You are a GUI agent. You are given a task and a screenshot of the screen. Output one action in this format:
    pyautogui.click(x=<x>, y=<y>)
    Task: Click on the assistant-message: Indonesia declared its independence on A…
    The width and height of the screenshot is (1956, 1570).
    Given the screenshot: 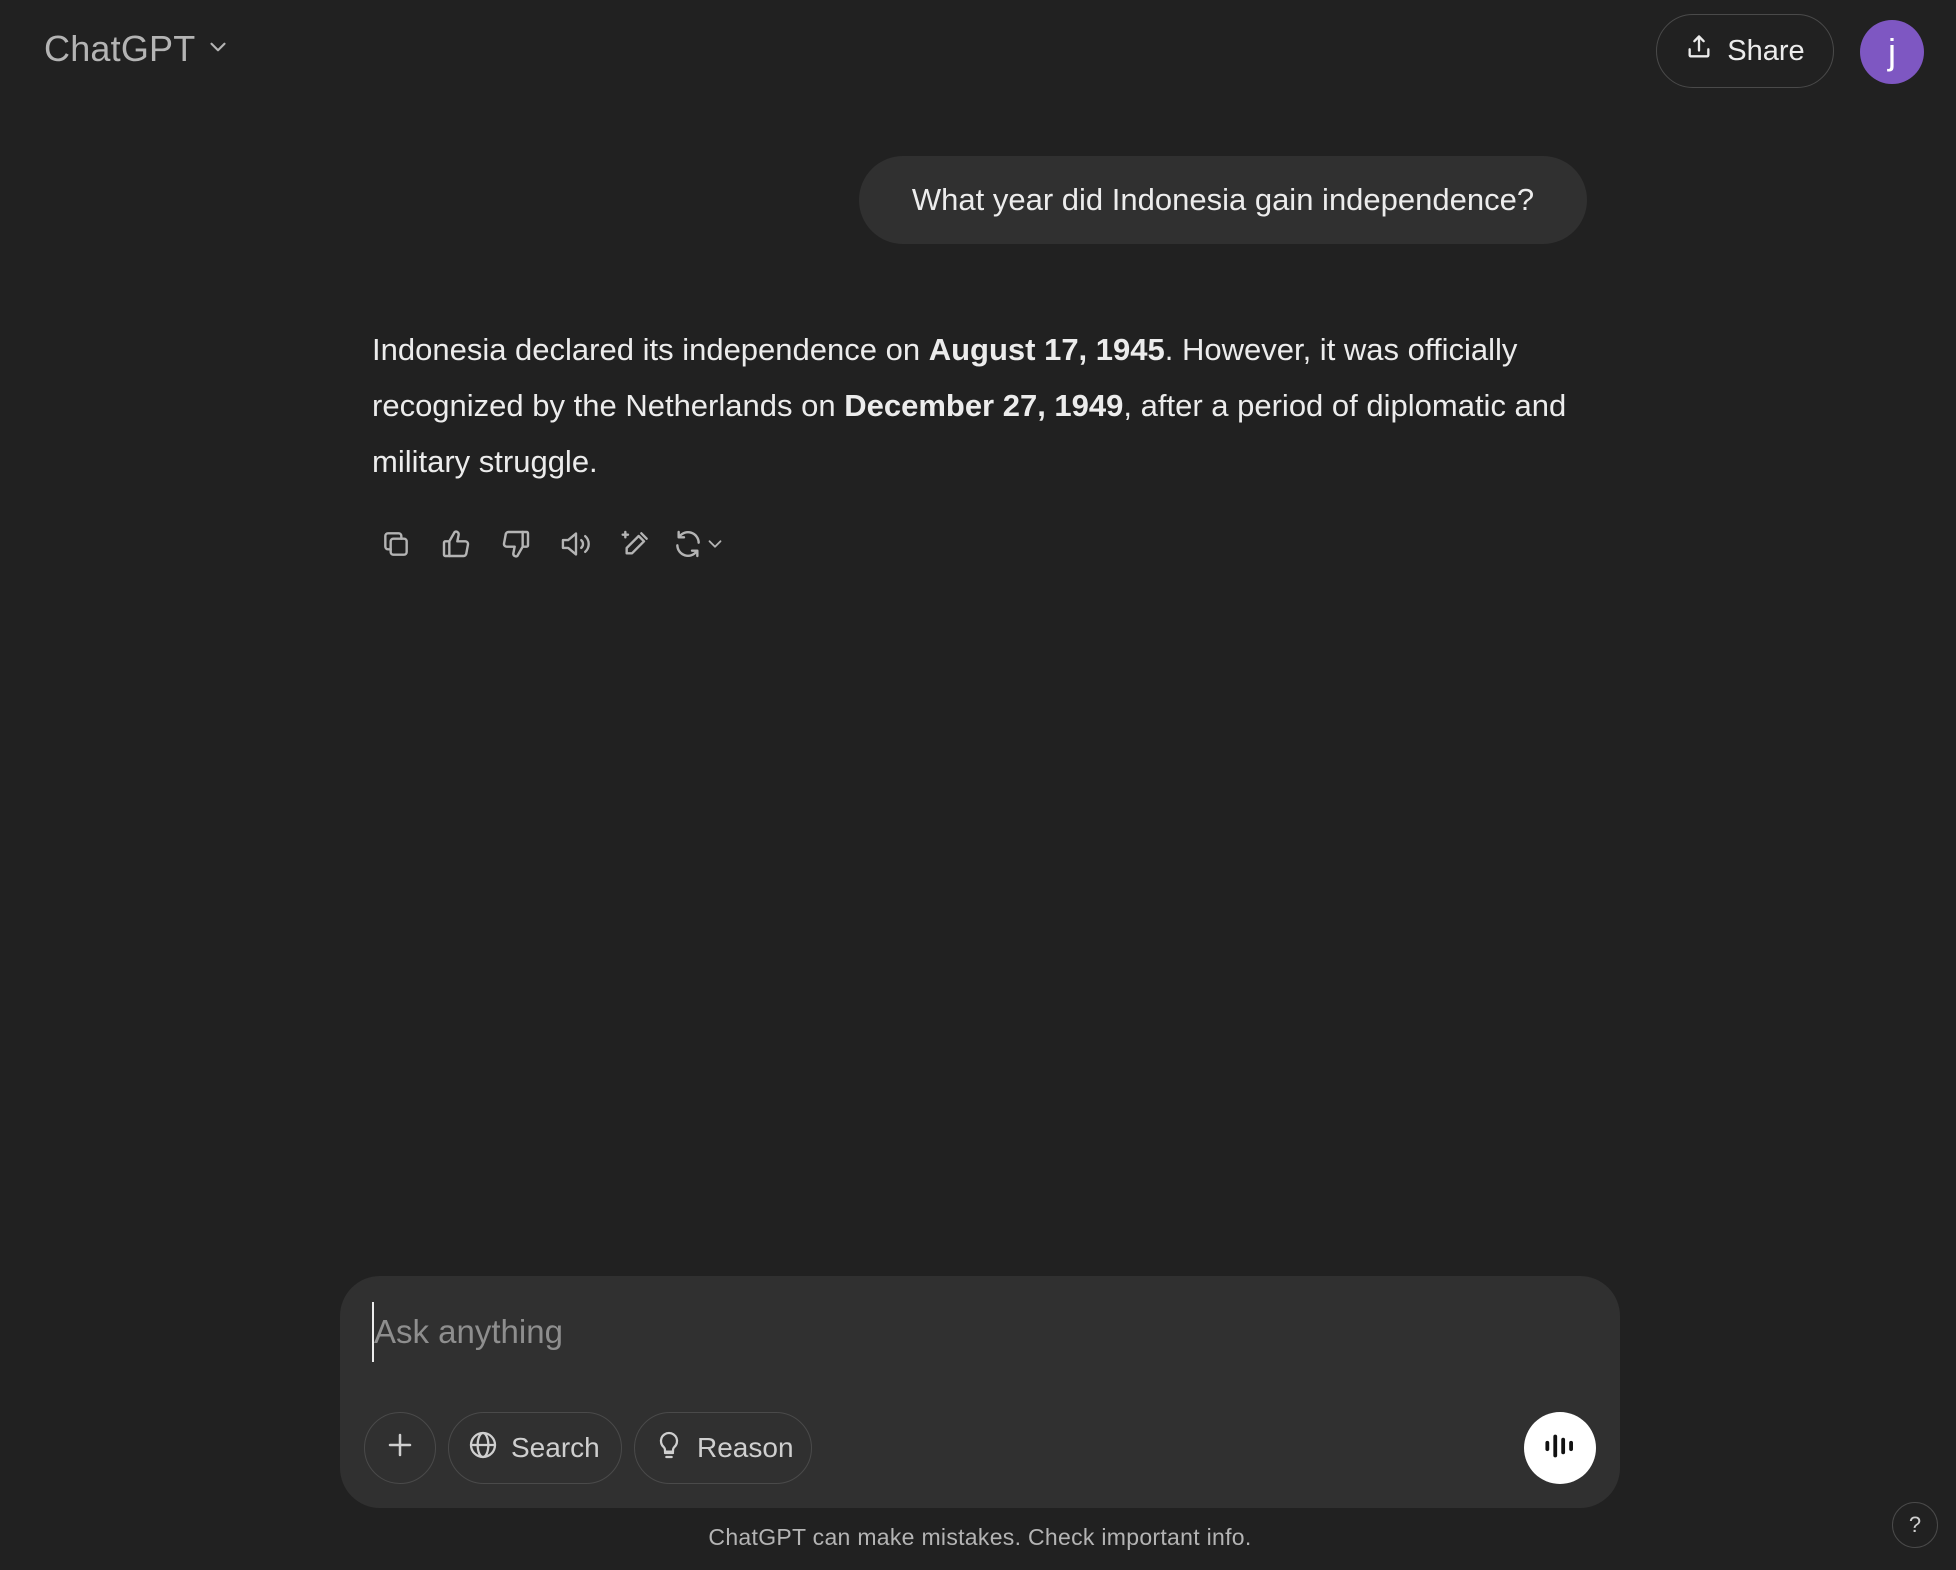 What is the action you would take?
    pyautogui.click(x=987, y=406)
    